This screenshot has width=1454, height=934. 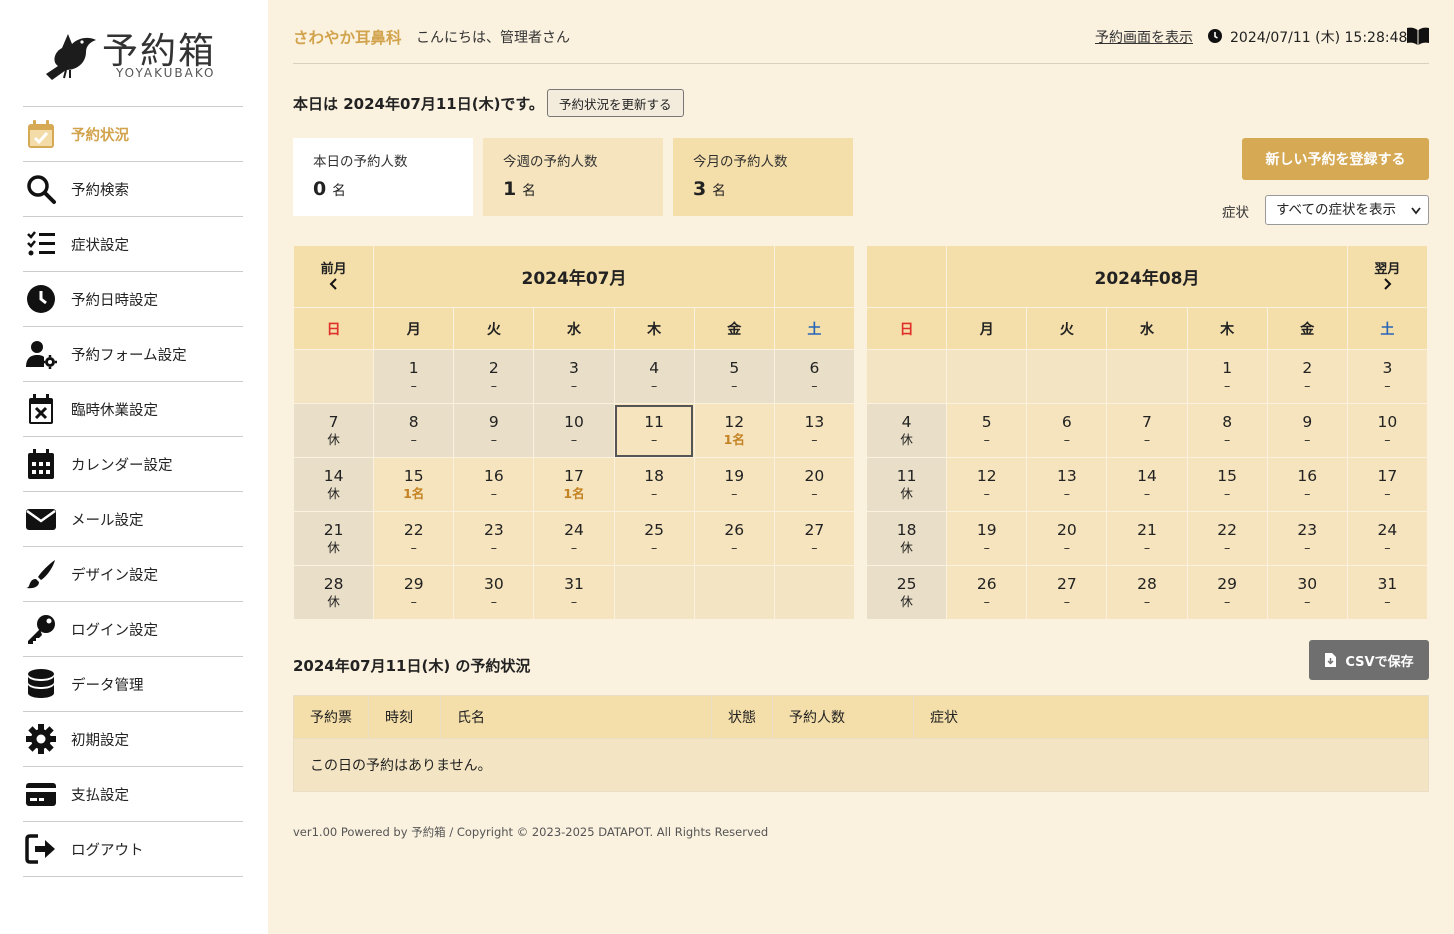 What do you see at coordinates (1144, 37) in the screenshot?
I see `view-reservation-page-link: 予約画面を表示` at bounding box center [1144, 37].